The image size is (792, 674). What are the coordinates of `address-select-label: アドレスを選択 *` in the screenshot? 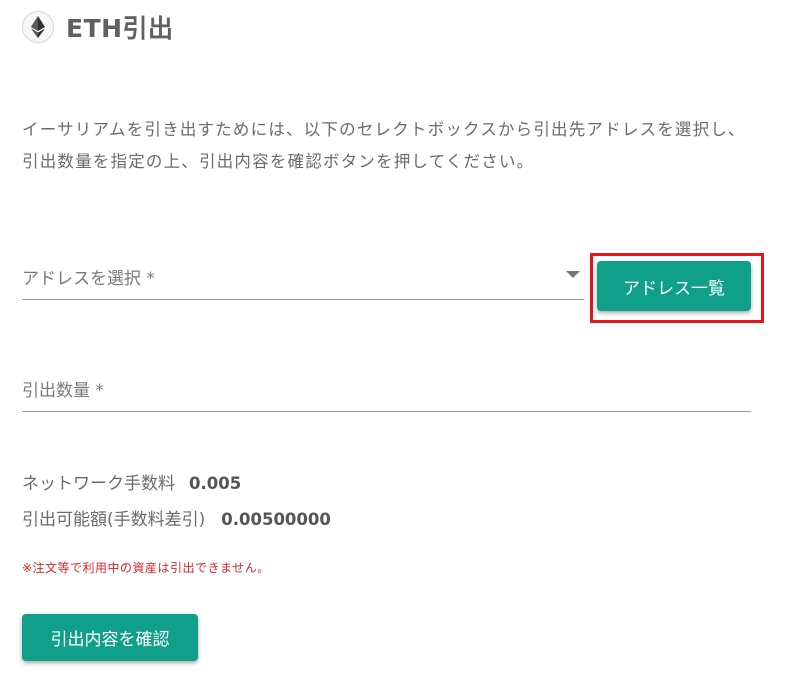 It's located at (88, 279).